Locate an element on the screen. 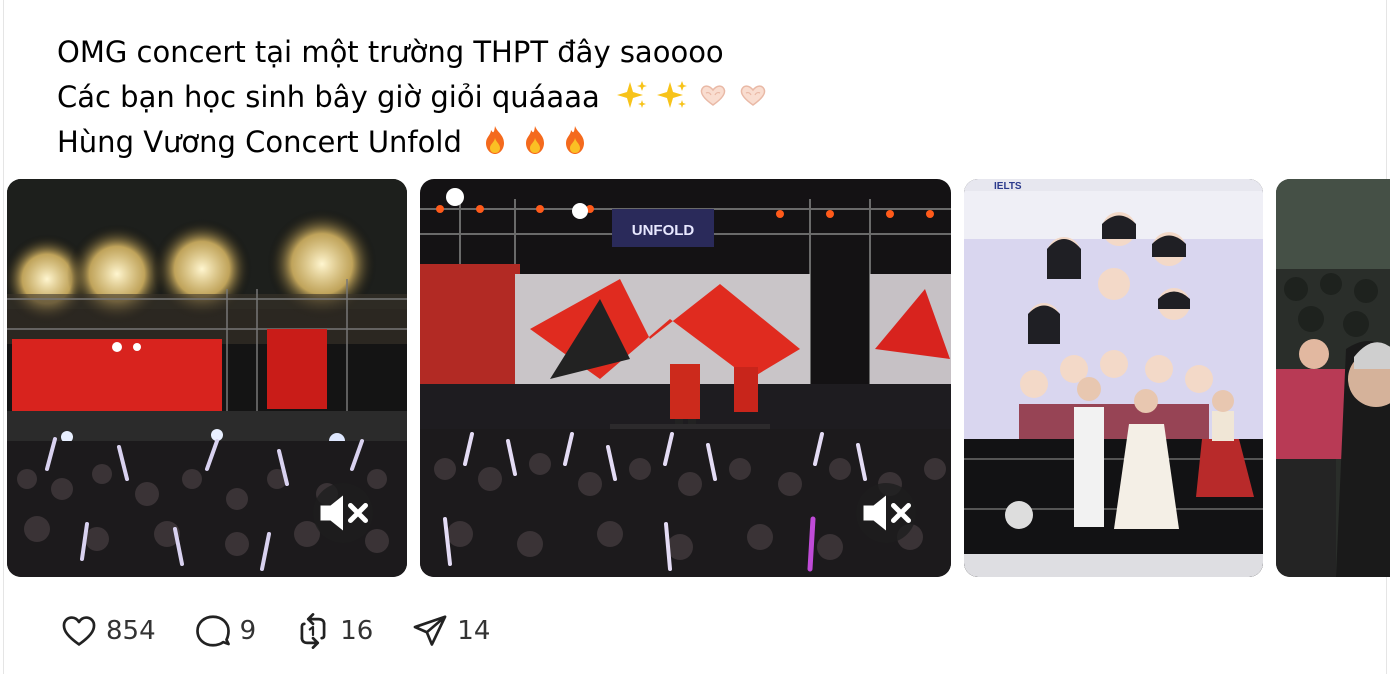 The width and height of the screenshot is (1390, 674). caption-line-2-text: Các bạn học sinh bây giờ giỏi quáaaa is located at coordinates (328, 97).